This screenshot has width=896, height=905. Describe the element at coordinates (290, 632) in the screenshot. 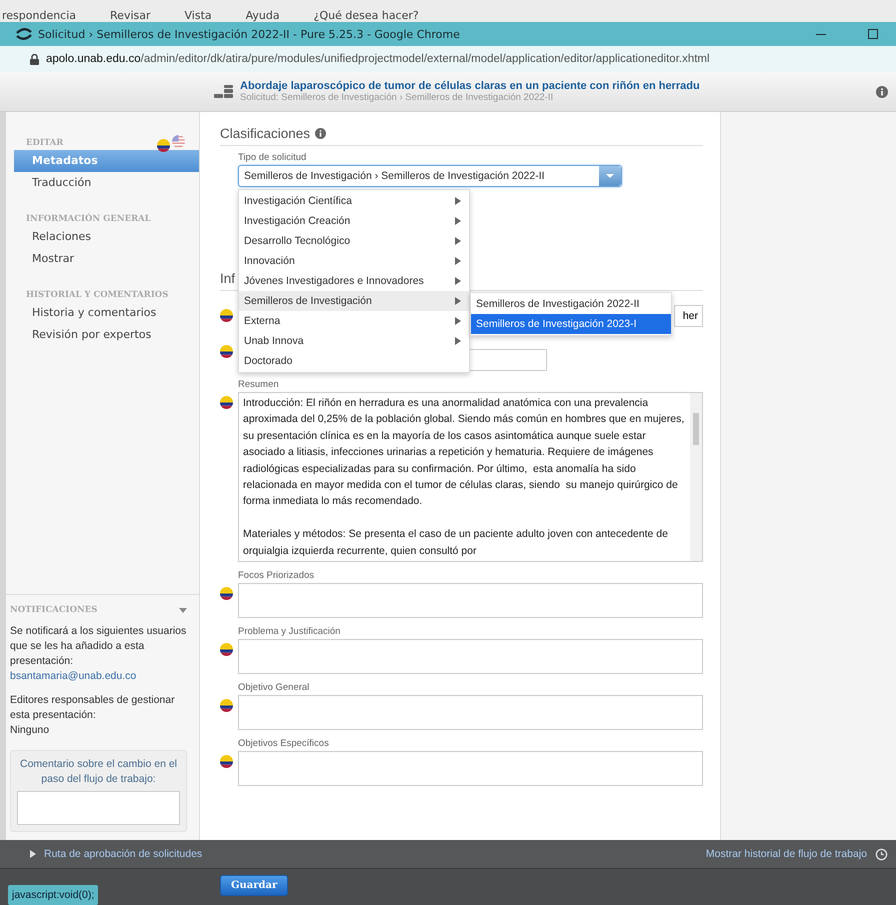

I see `field-label: Problema y Justificación` at that location.